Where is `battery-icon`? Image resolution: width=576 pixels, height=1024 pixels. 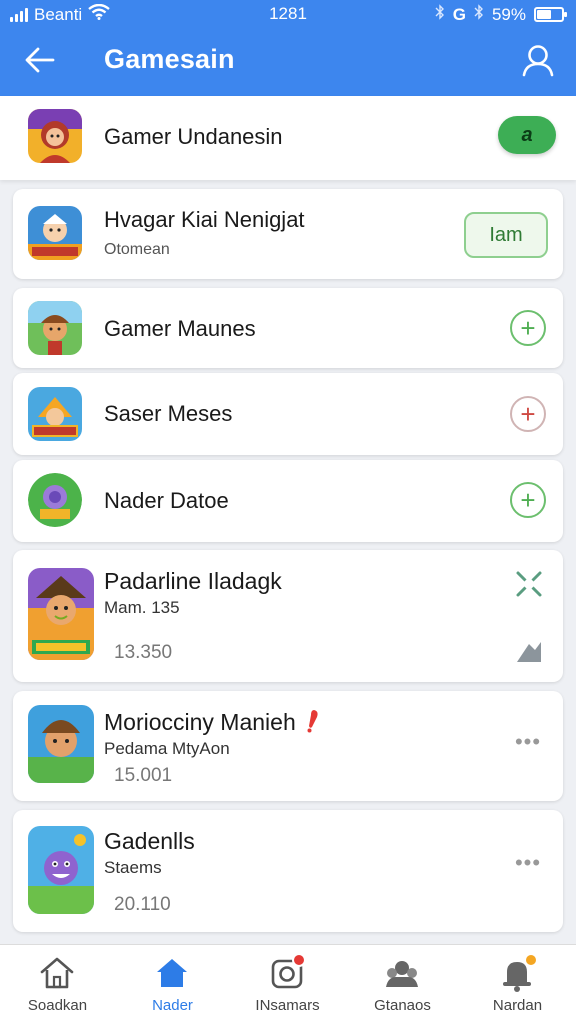
battery-icon is located at coordinates (550, 14).